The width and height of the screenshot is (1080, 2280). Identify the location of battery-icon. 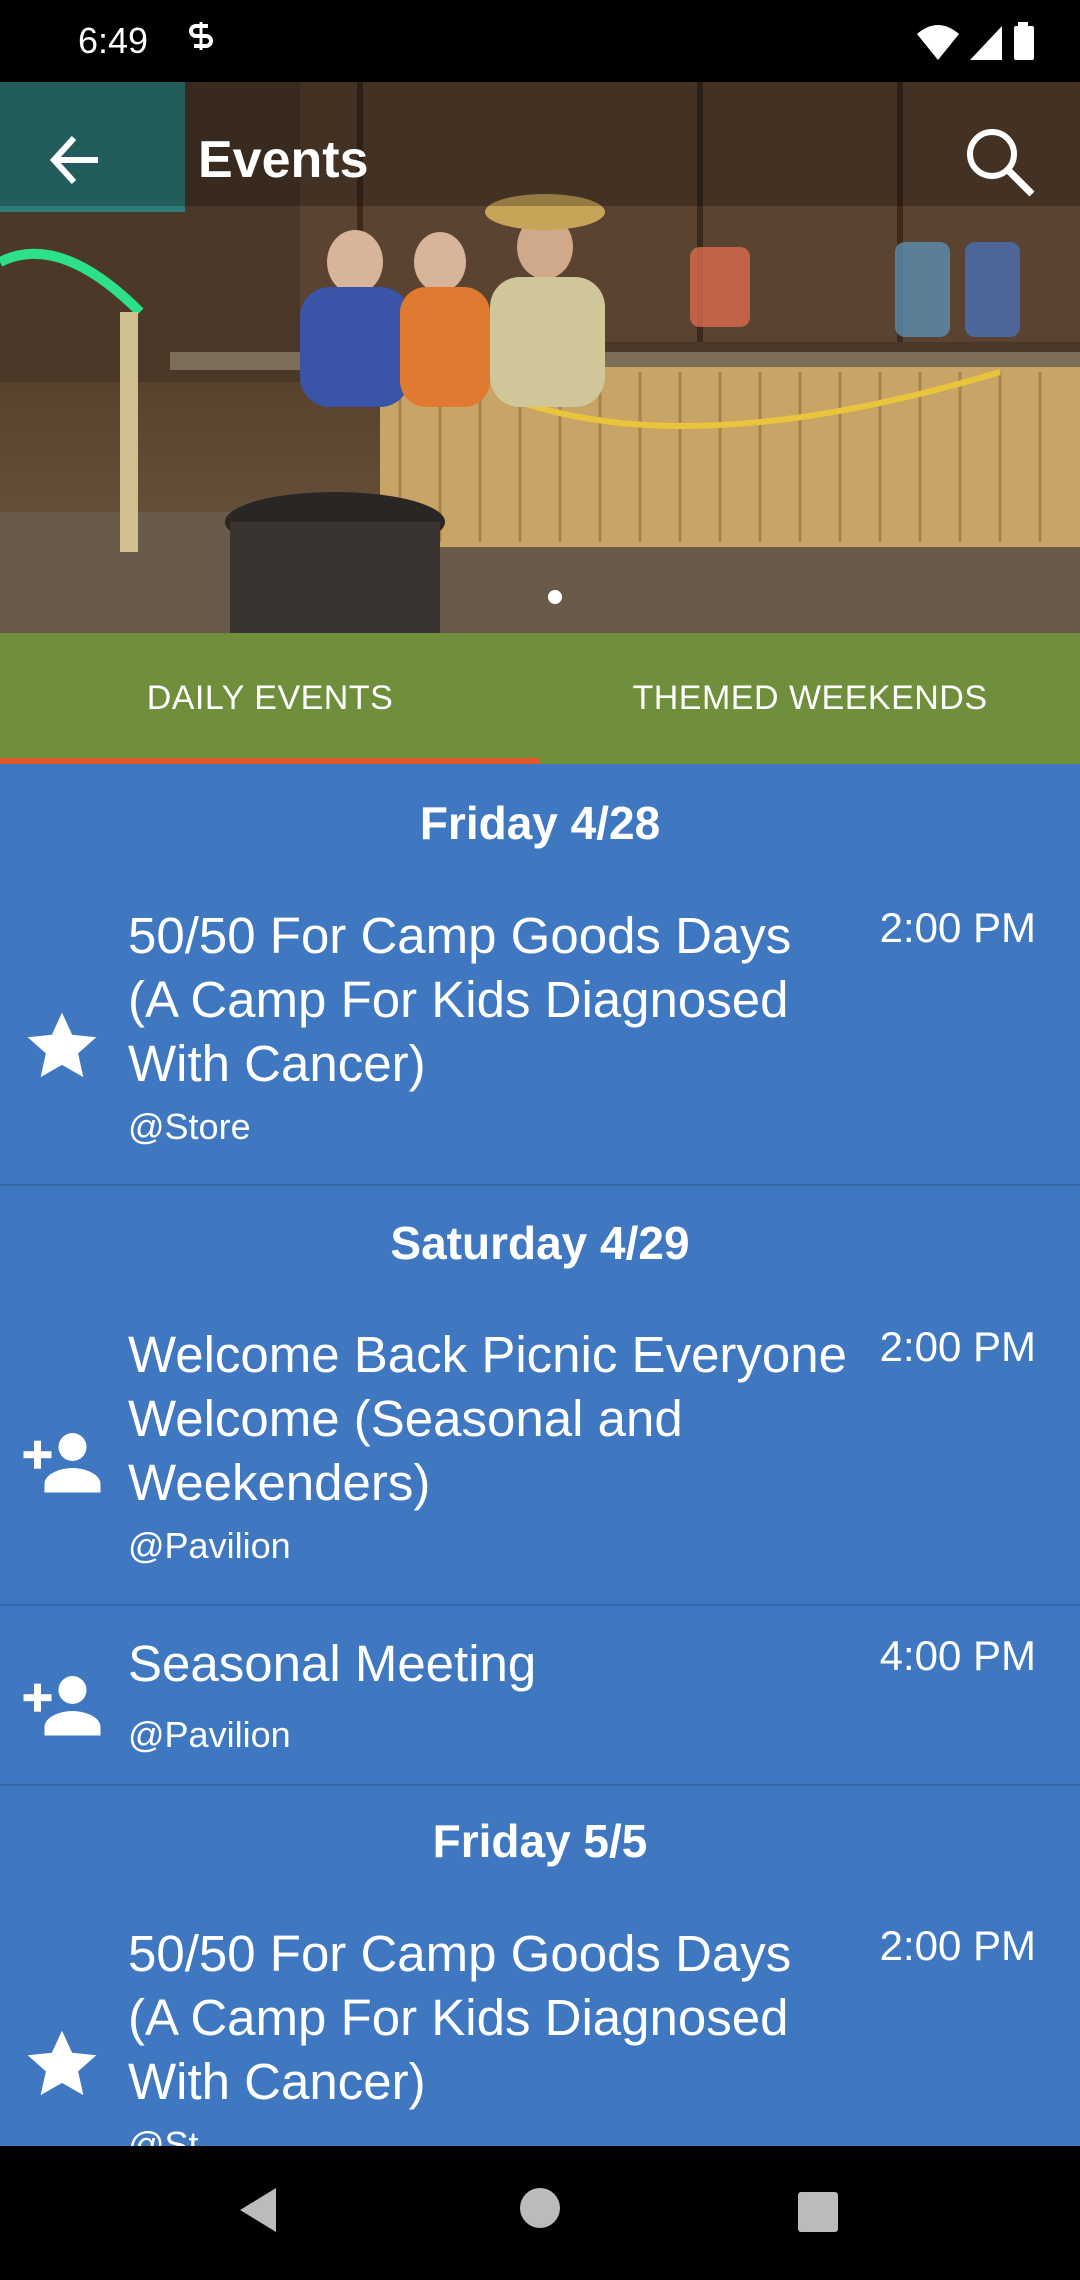
(1024, 41).